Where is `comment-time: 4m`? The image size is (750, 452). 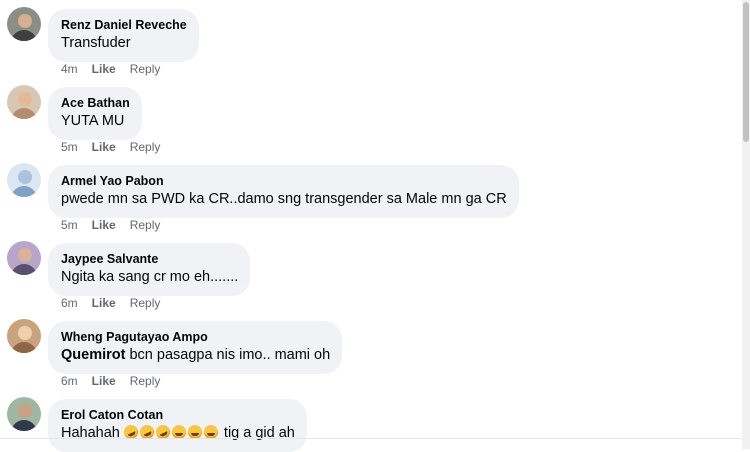 comment-time: 4m is located at coordinates (69, 69).